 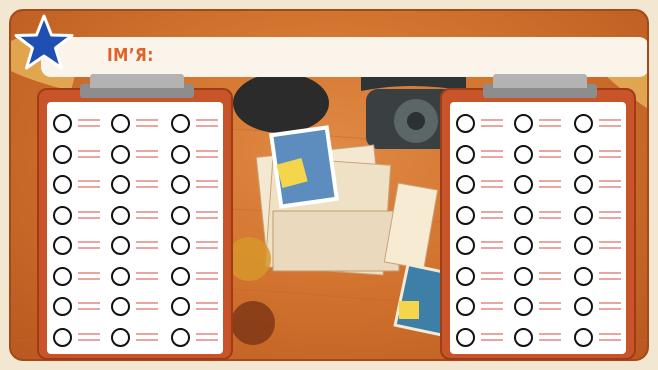 I want to click on coffee-icon, so click(x=253, y=323).